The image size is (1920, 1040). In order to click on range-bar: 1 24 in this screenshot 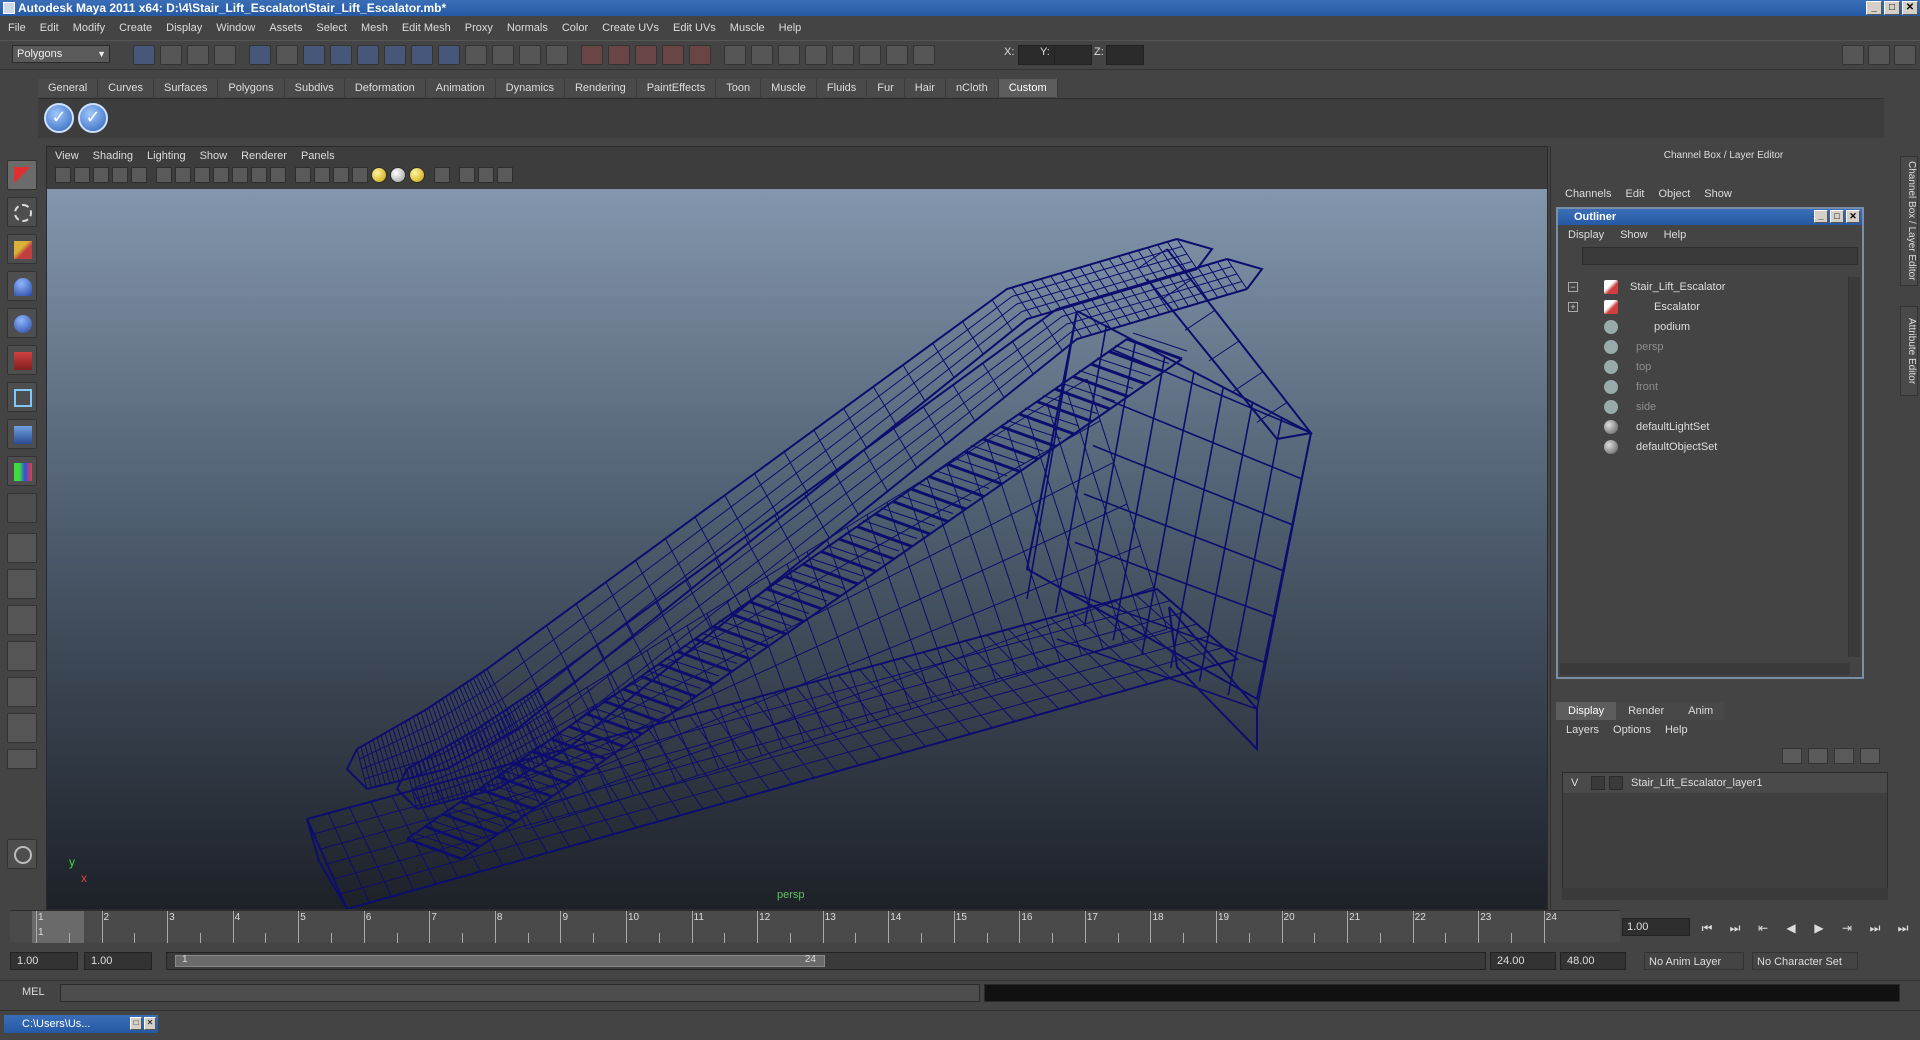, I will do `click(500, 960)`.